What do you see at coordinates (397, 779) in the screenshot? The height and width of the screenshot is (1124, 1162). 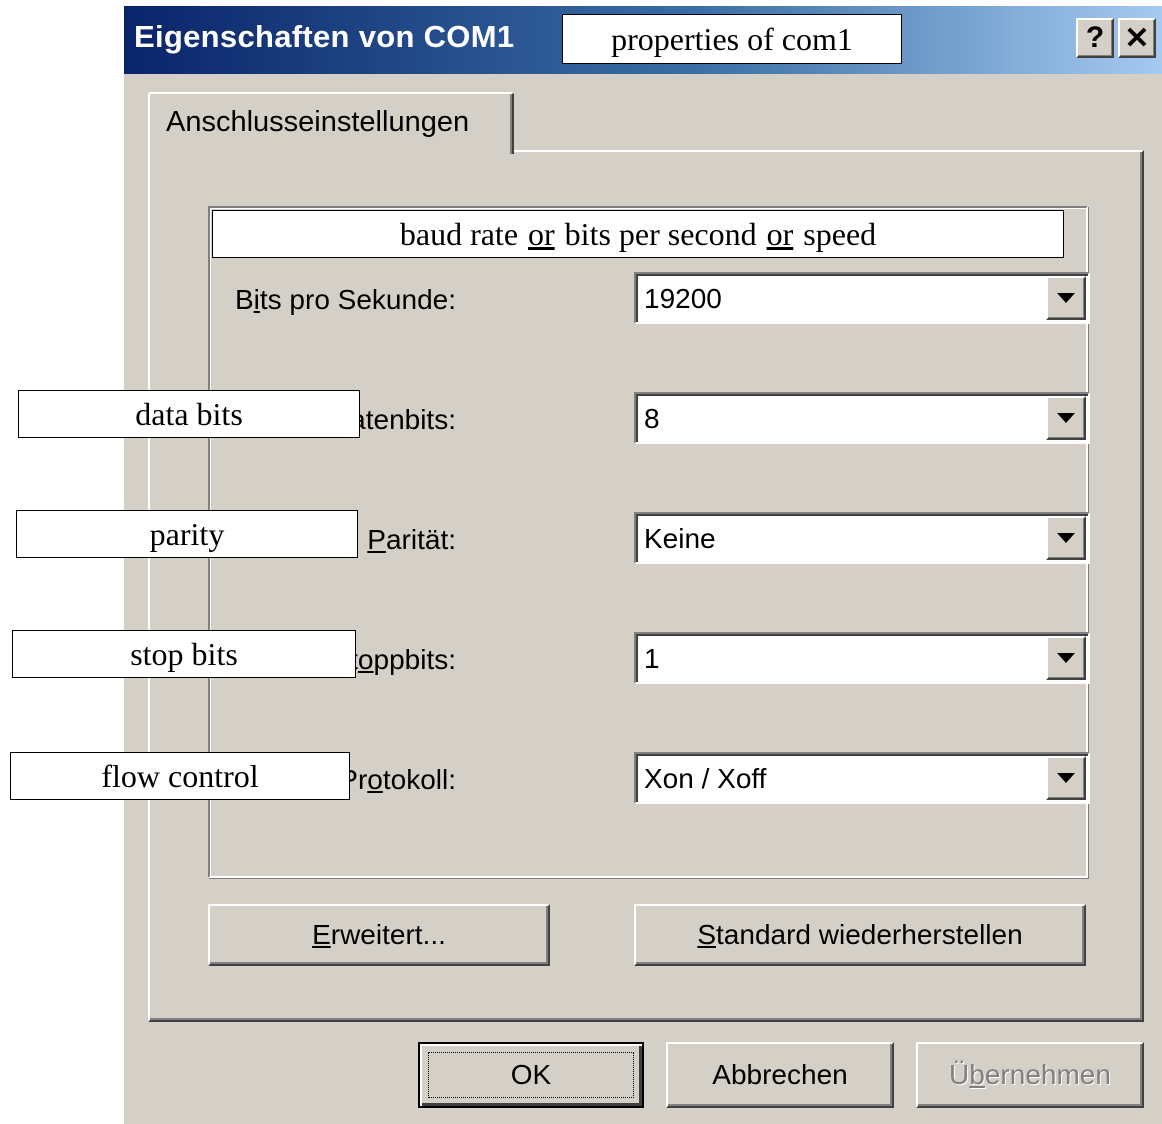 I see `protocol-label: Protokoll:` at bounding box center [397, 779].